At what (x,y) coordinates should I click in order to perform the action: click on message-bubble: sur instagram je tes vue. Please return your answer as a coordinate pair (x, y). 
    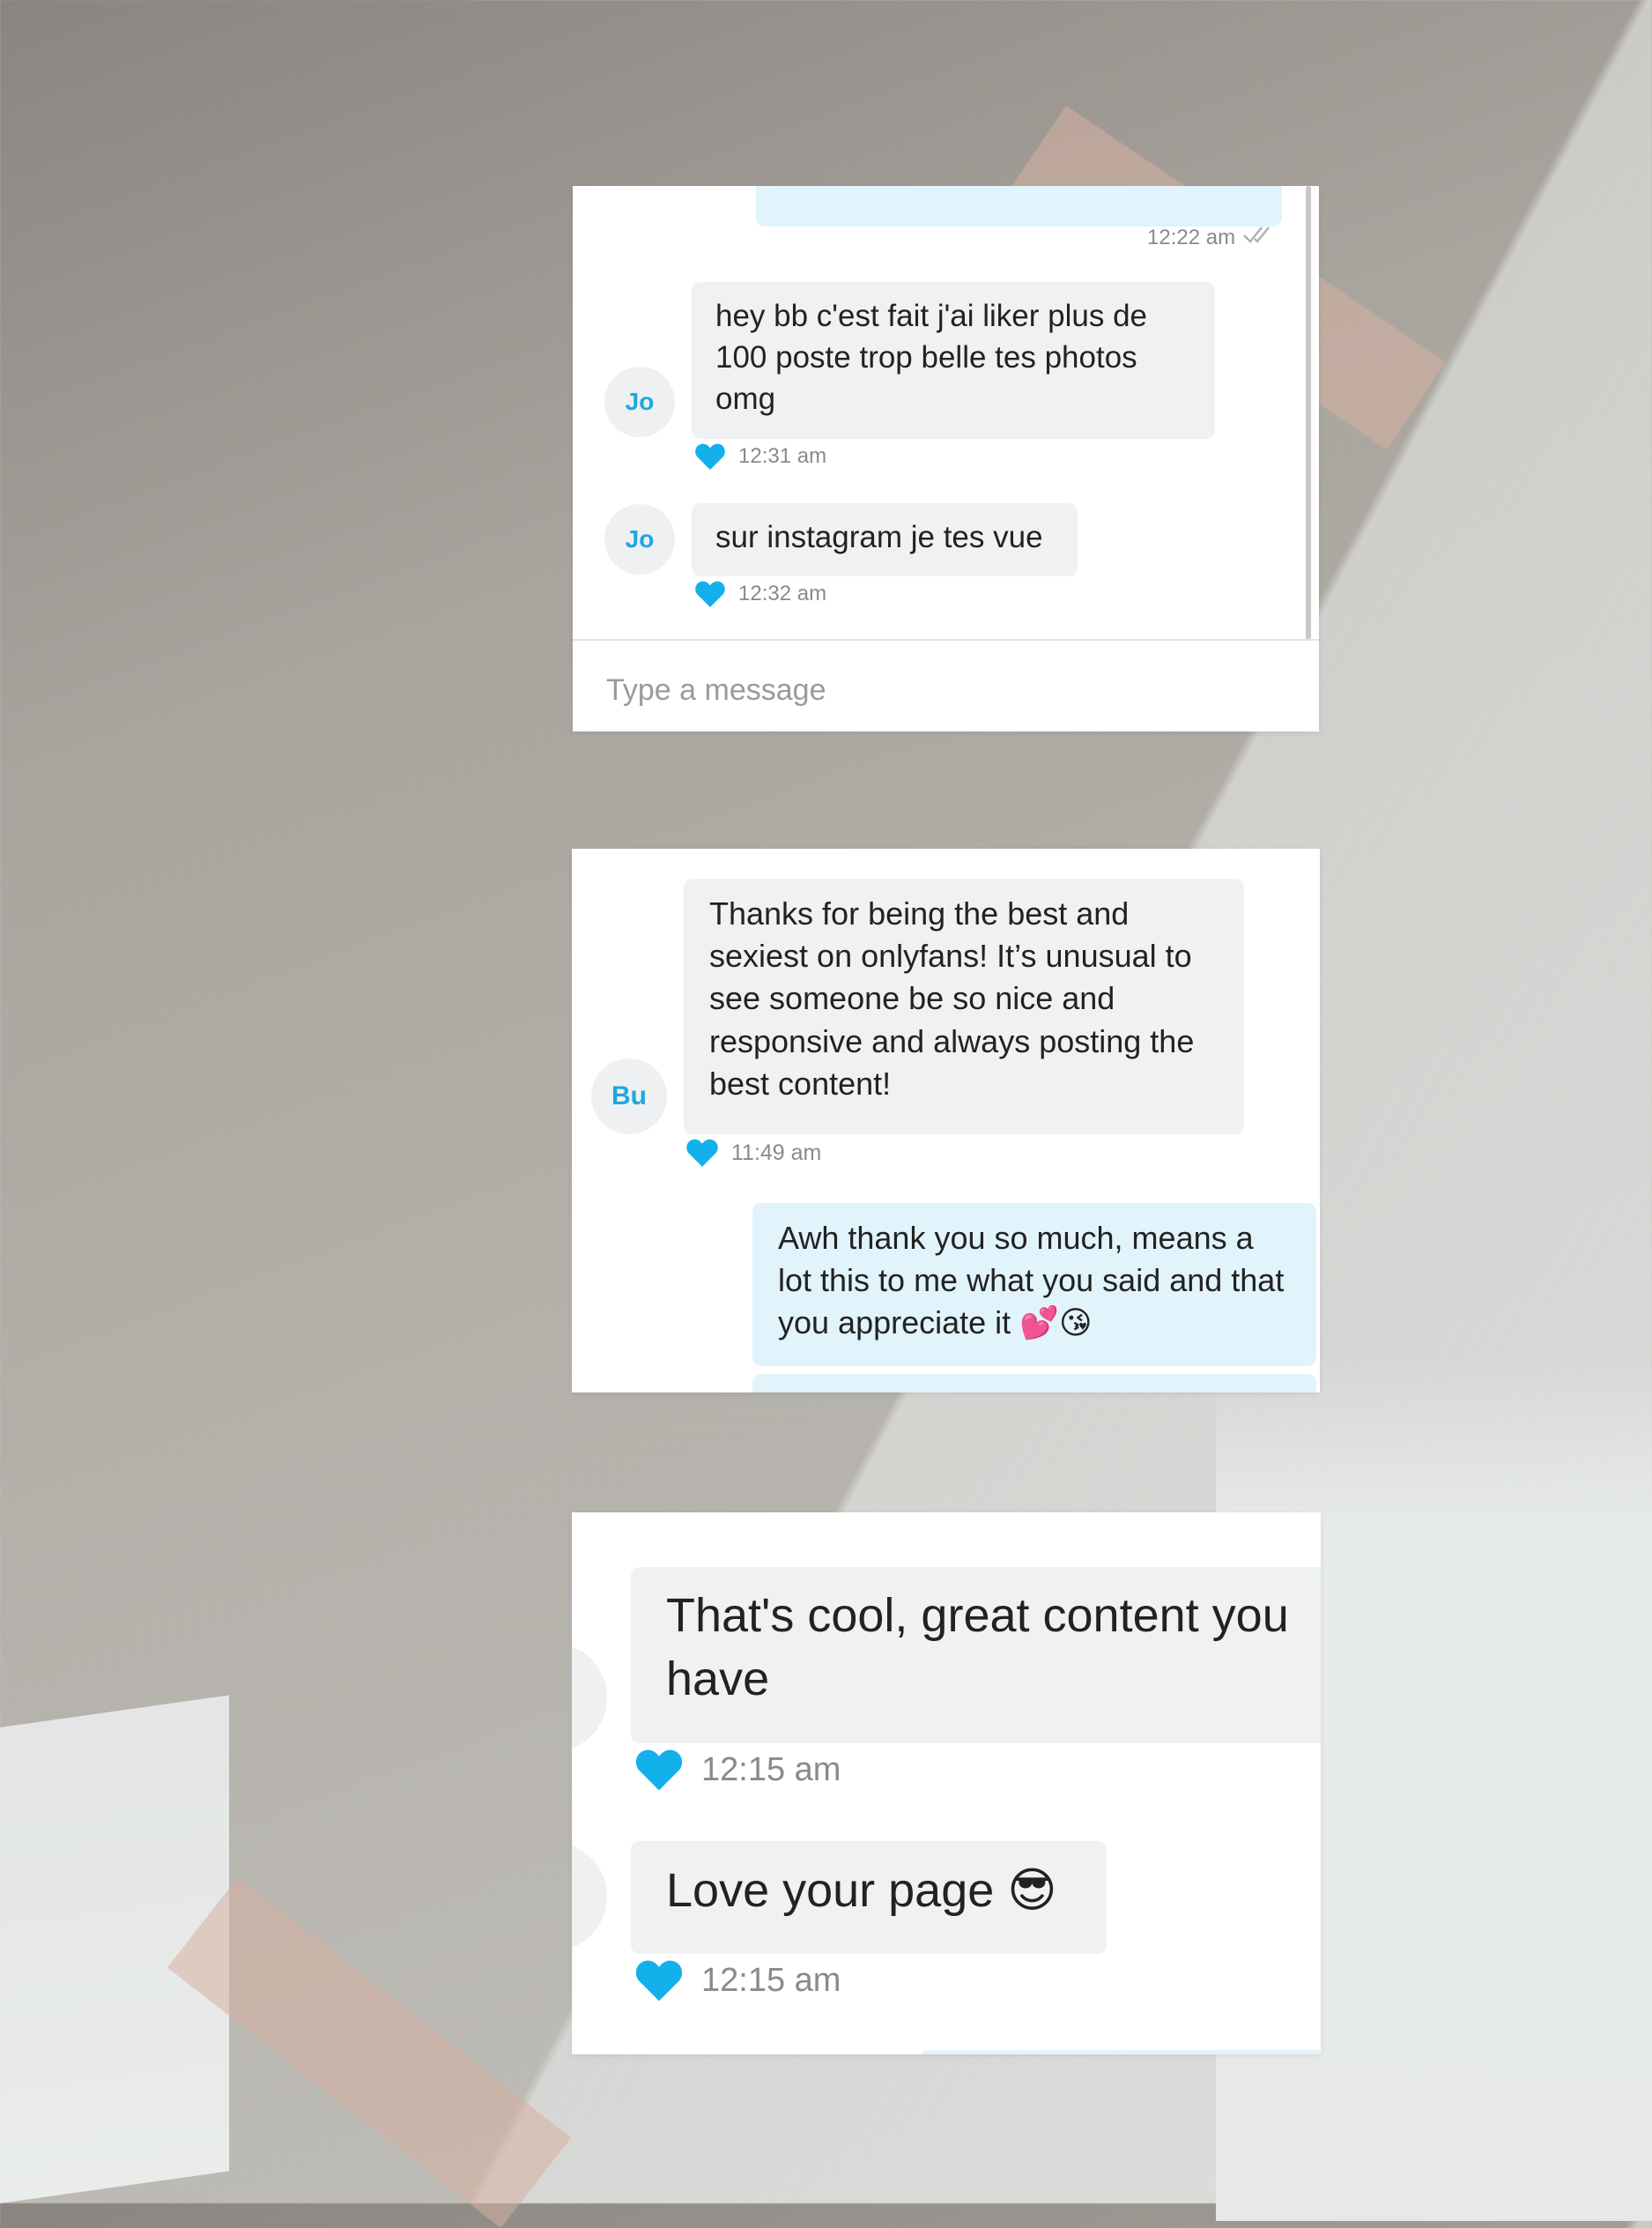
    Looking at the image, I should click on (885, 539).